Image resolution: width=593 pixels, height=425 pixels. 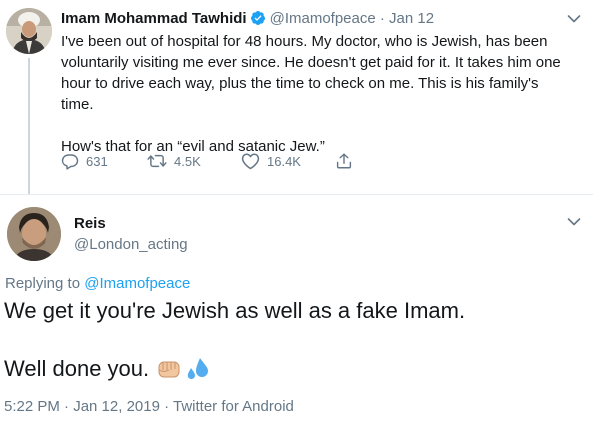 I want to click on tweet-text-line: Well done you., so click(x=77, y=368).